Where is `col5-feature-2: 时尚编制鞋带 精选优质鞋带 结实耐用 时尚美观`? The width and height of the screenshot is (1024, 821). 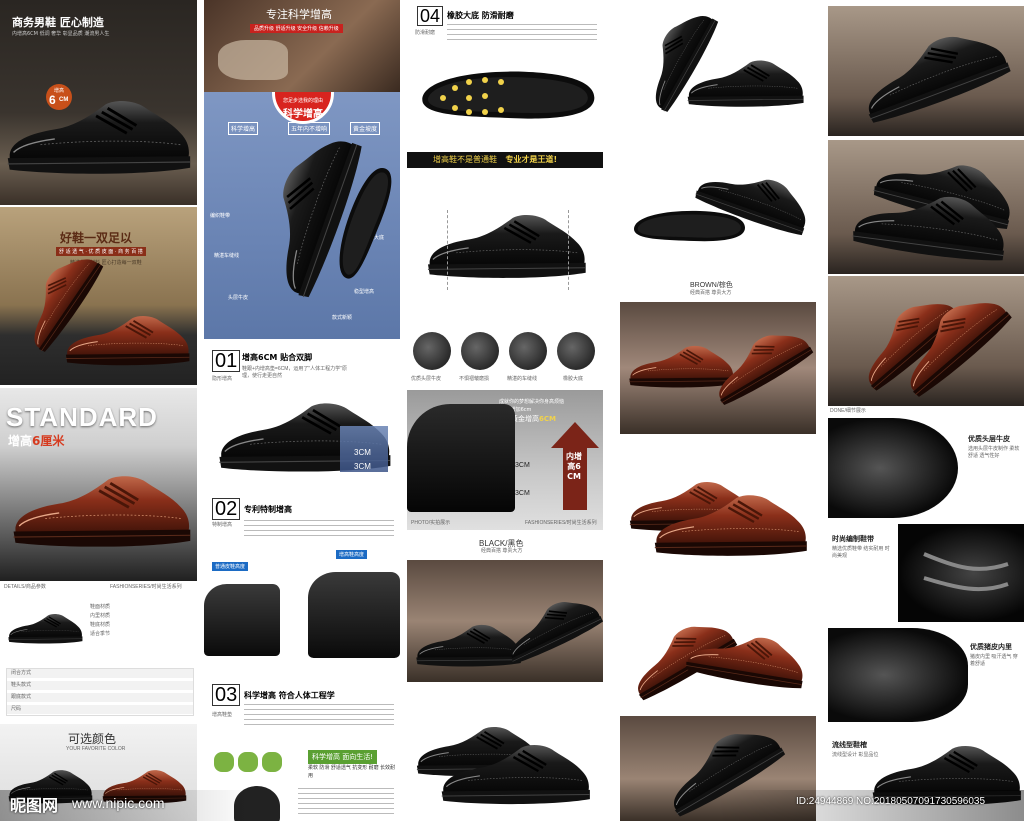 col5-feature-2: 时尚编制鞋带 精选优质鞋带 结实耐用 时尚美观 is located at coordinates (926, 574).